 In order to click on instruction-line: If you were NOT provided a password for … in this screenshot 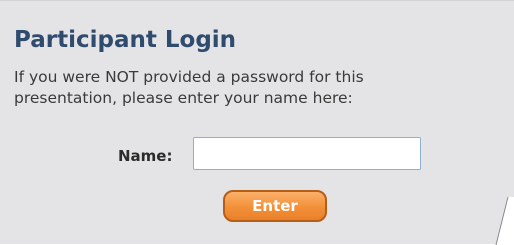, I will do `click(189, 77)`.